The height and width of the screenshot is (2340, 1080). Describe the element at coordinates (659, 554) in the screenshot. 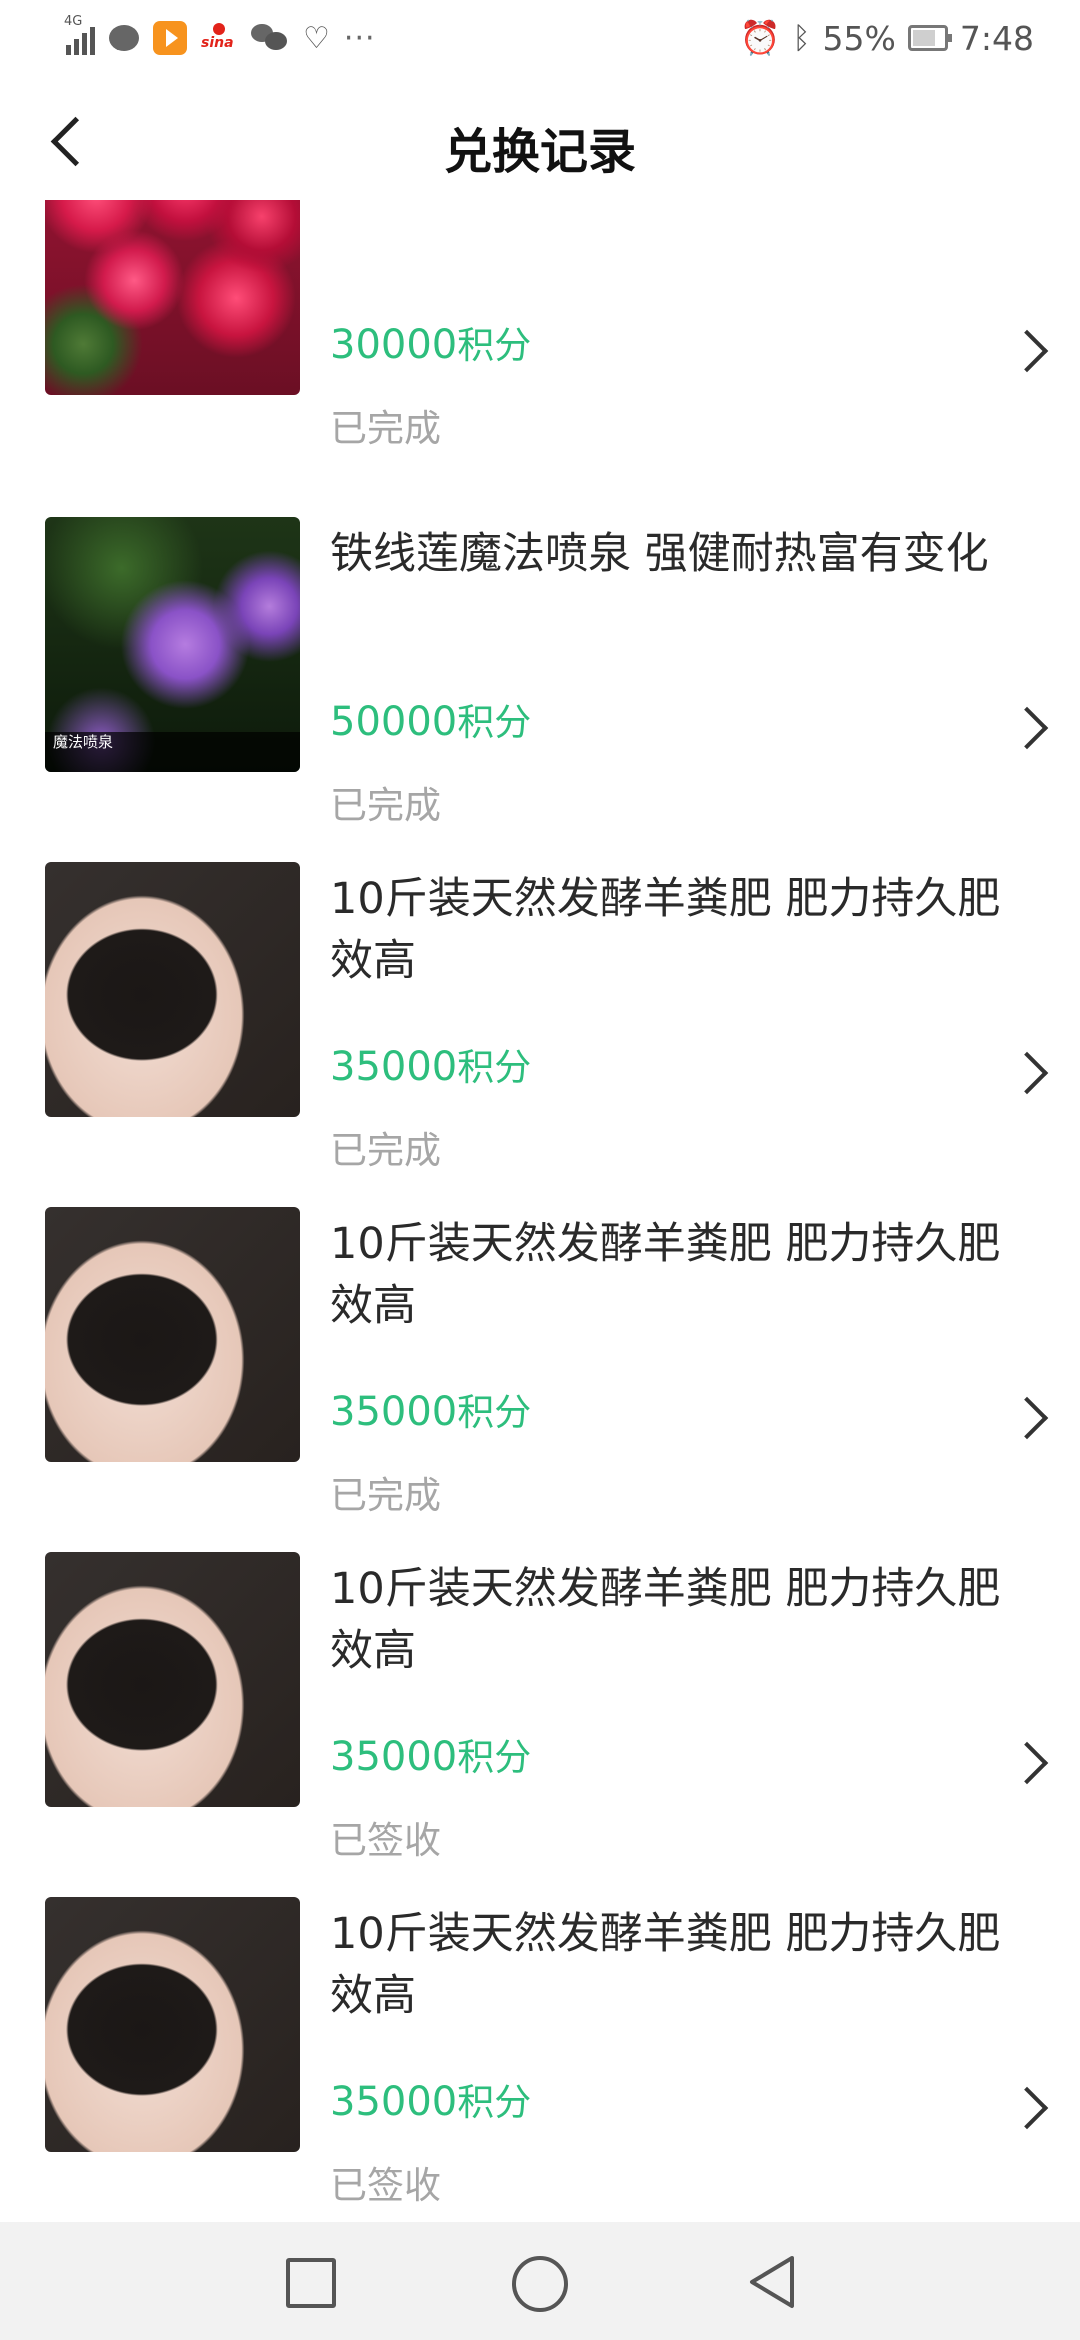

I see `product-title: 铁线莲魔法喷泉 强健耐热富有变化` at that location.